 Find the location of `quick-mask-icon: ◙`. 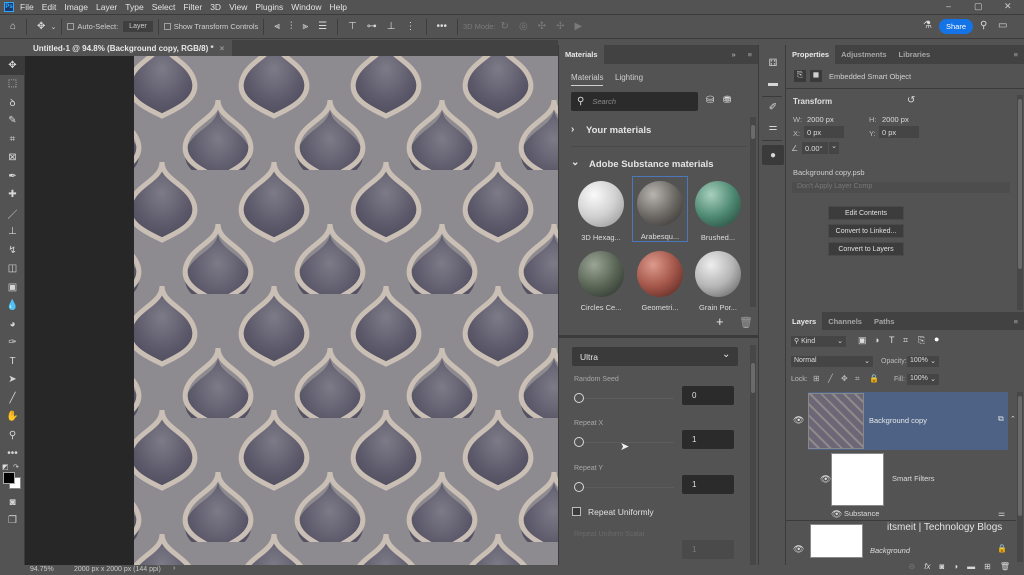

quick-mask-icon: ◙ is located at coordinates (12, 502).